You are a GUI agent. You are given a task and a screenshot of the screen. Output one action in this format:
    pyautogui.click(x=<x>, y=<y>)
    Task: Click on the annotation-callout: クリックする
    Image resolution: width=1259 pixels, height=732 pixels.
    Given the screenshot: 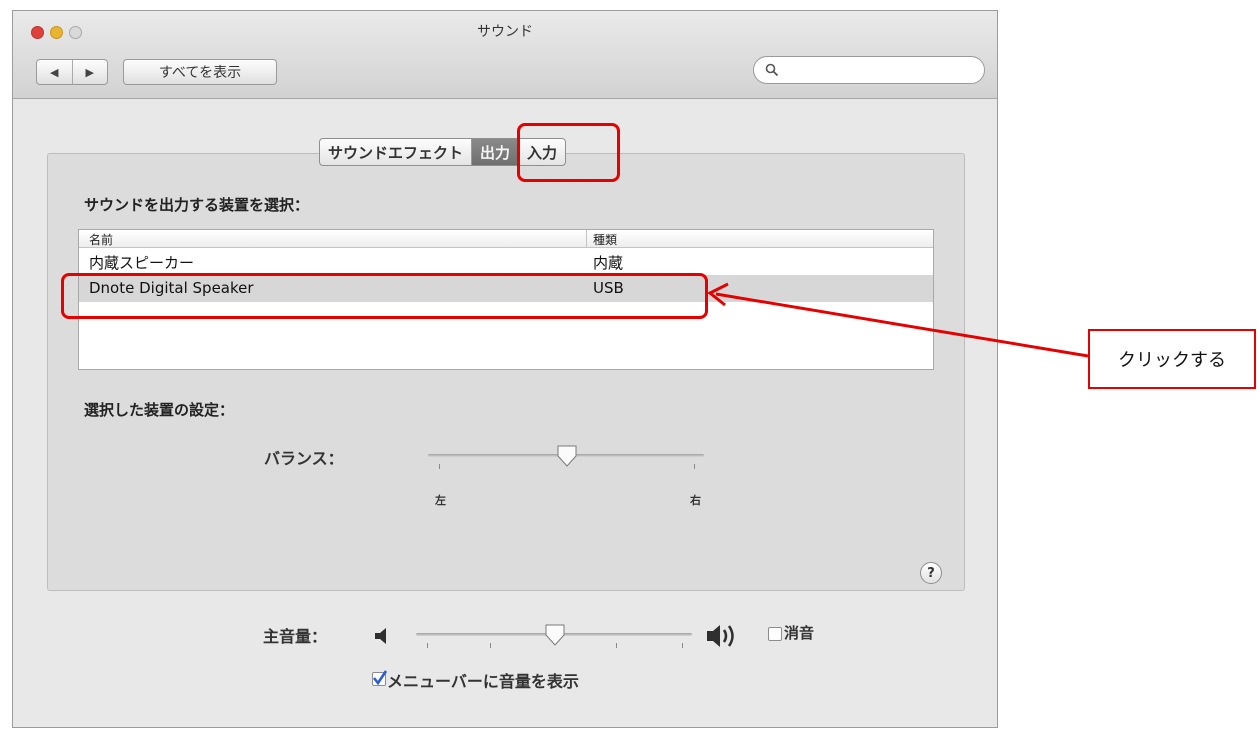 What is the action you would take?
    pyautogui.click(x=1172, y=359)
    